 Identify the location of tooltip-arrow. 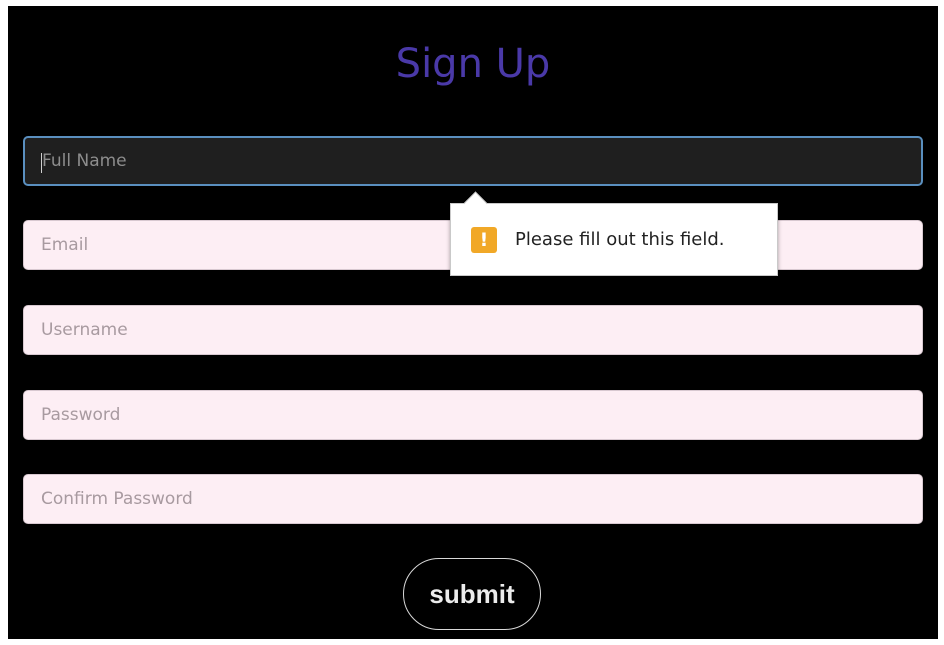
(475, 203).